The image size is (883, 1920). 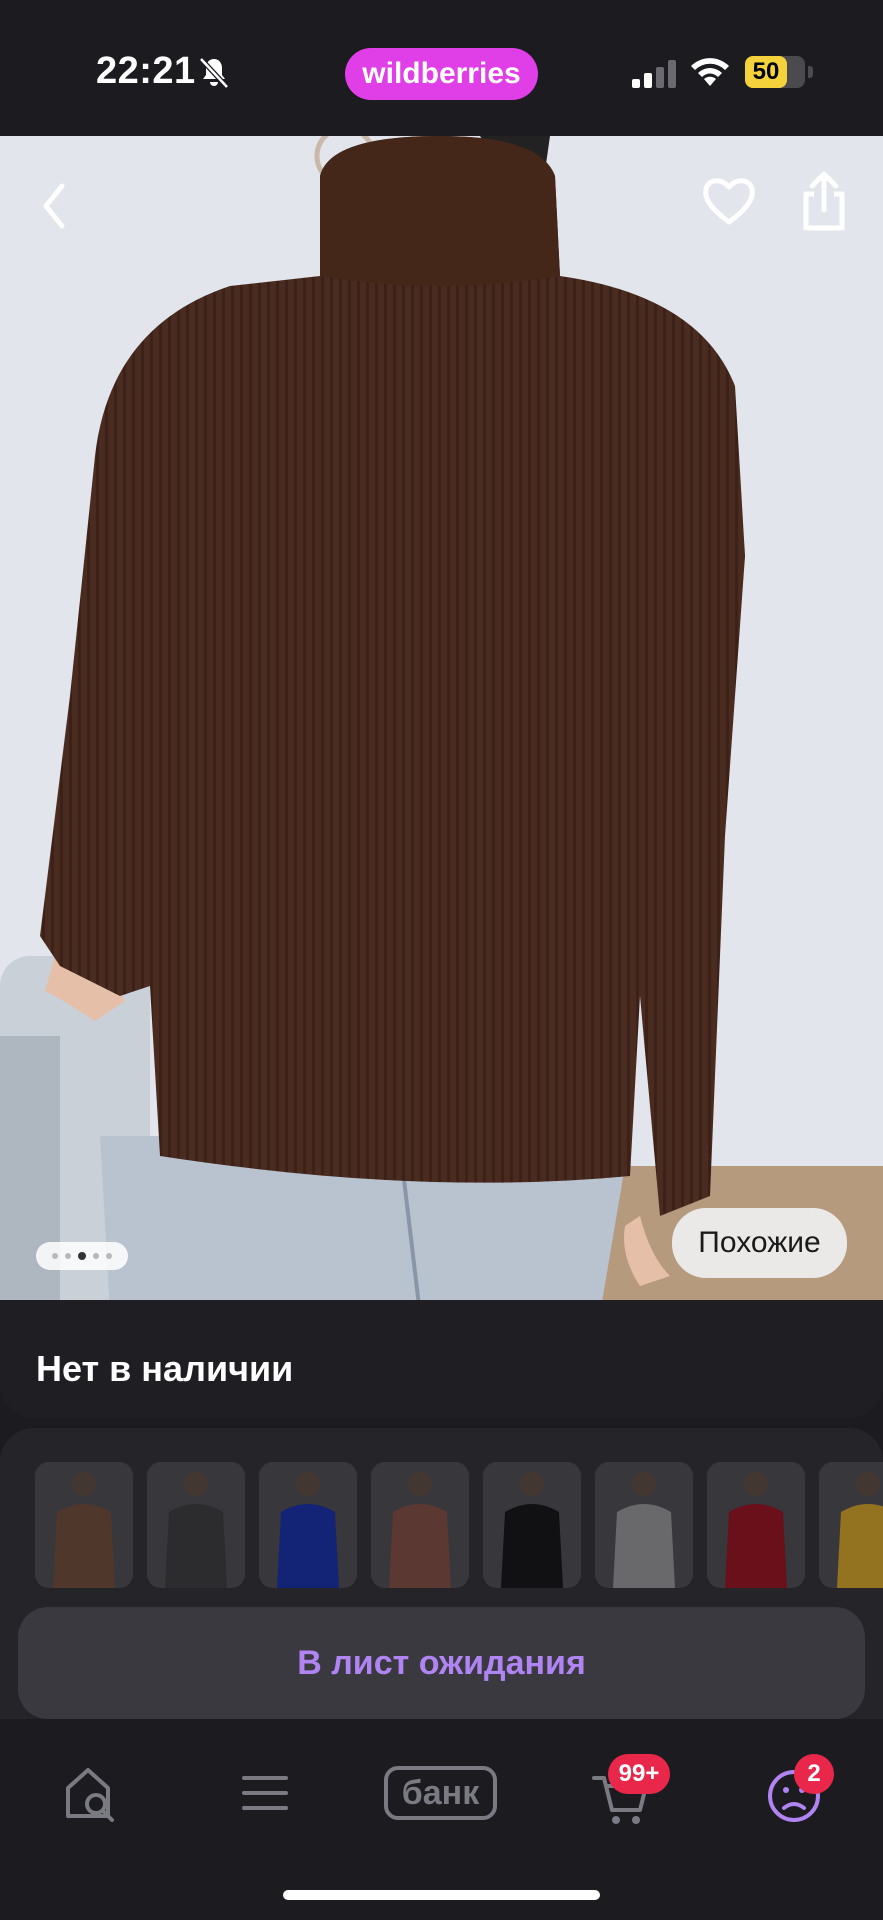 What do you see at coordinates (441, 1663) in the screenshot?
I see `waitlist-button: В лист ожидания` at bounding box center [441, 1663].